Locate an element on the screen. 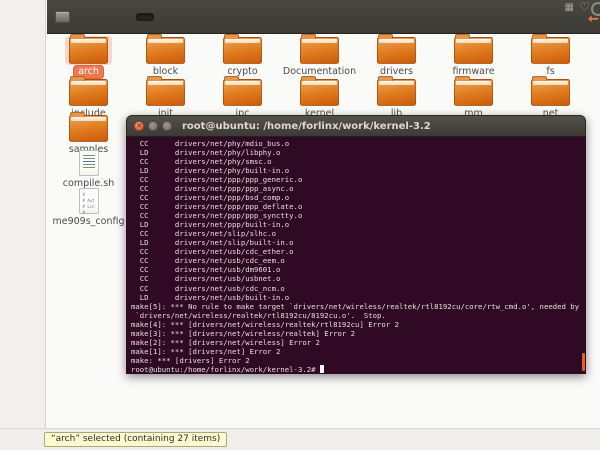 This screenshot has height=450, width=600. terminal-line: CC drivers/net/usb/cdc_eem.o is located at coordinates (208, 261).